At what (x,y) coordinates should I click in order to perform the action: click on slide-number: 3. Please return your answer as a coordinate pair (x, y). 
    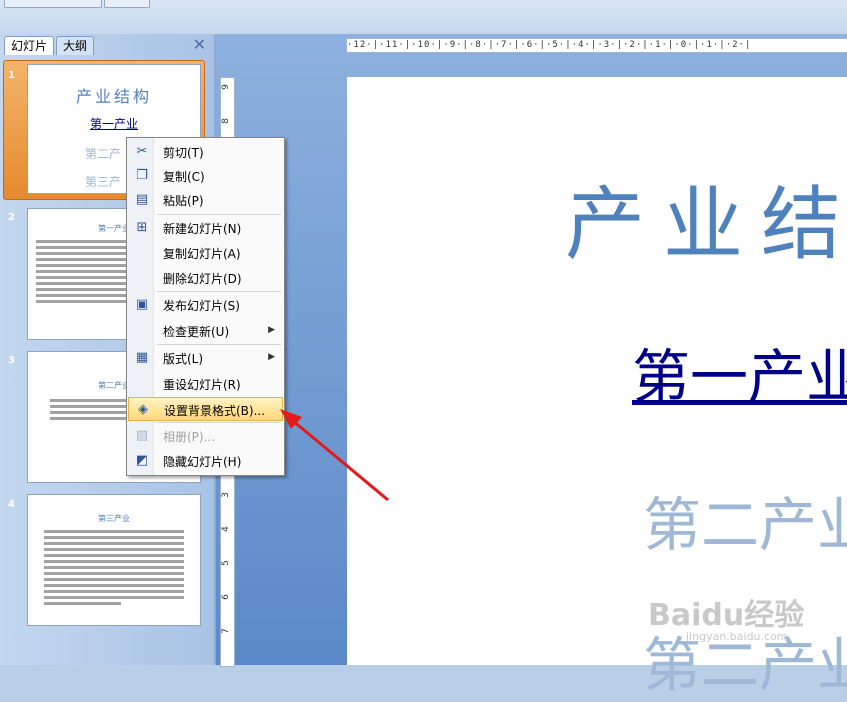
    Looking at the image, I should click on (11, 360).